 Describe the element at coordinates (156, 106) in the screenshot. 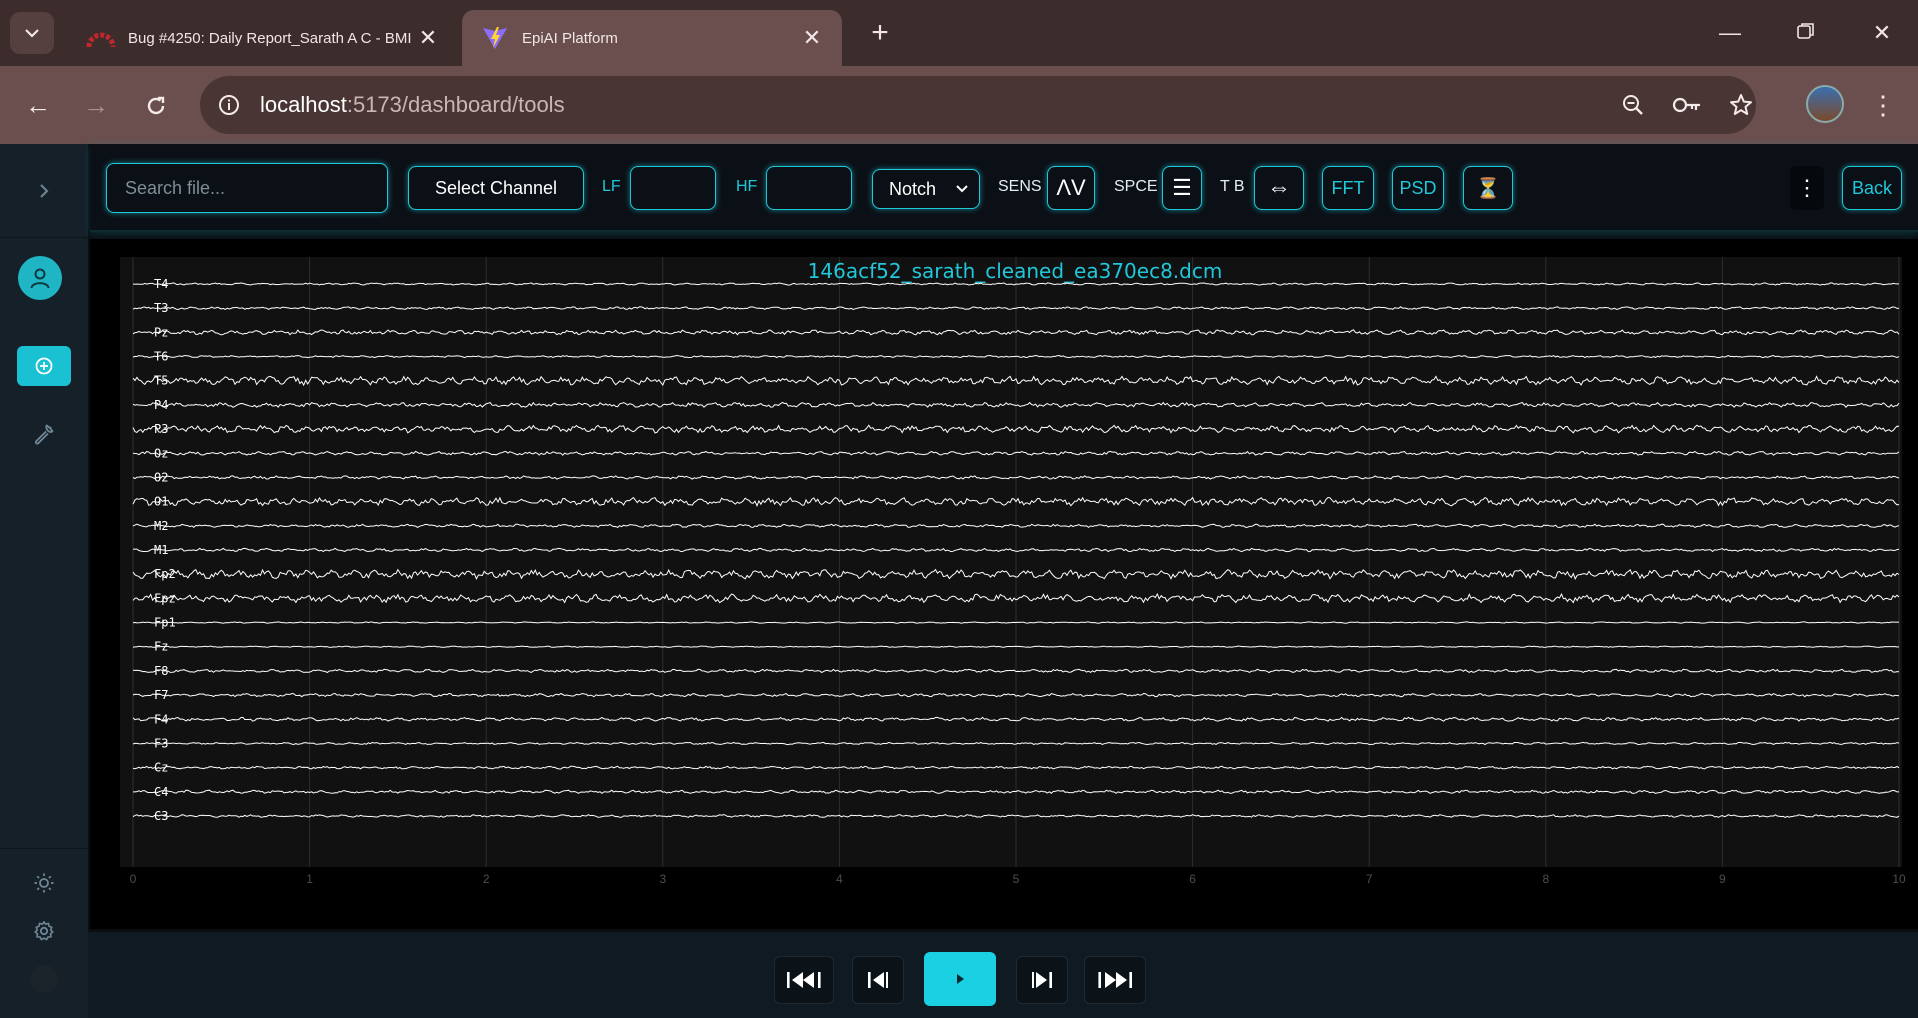

I see `reload-icon` at that location.